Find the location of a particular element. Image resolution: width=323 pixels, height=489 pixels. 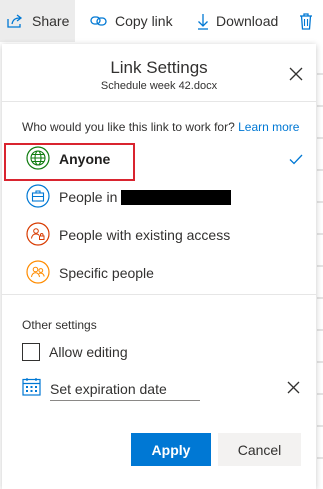

copy-link-button: Copy link is located at coordinates (131, 21).